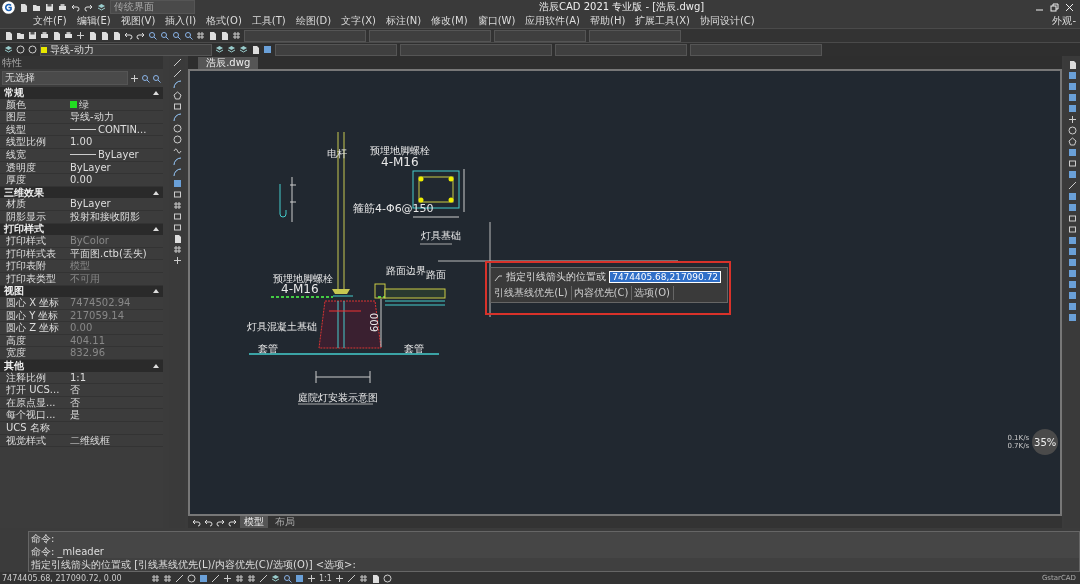 Image resolution: width=1080 pixels, height=584 pixels. I want to click on logo-icon, so click(8, 7).